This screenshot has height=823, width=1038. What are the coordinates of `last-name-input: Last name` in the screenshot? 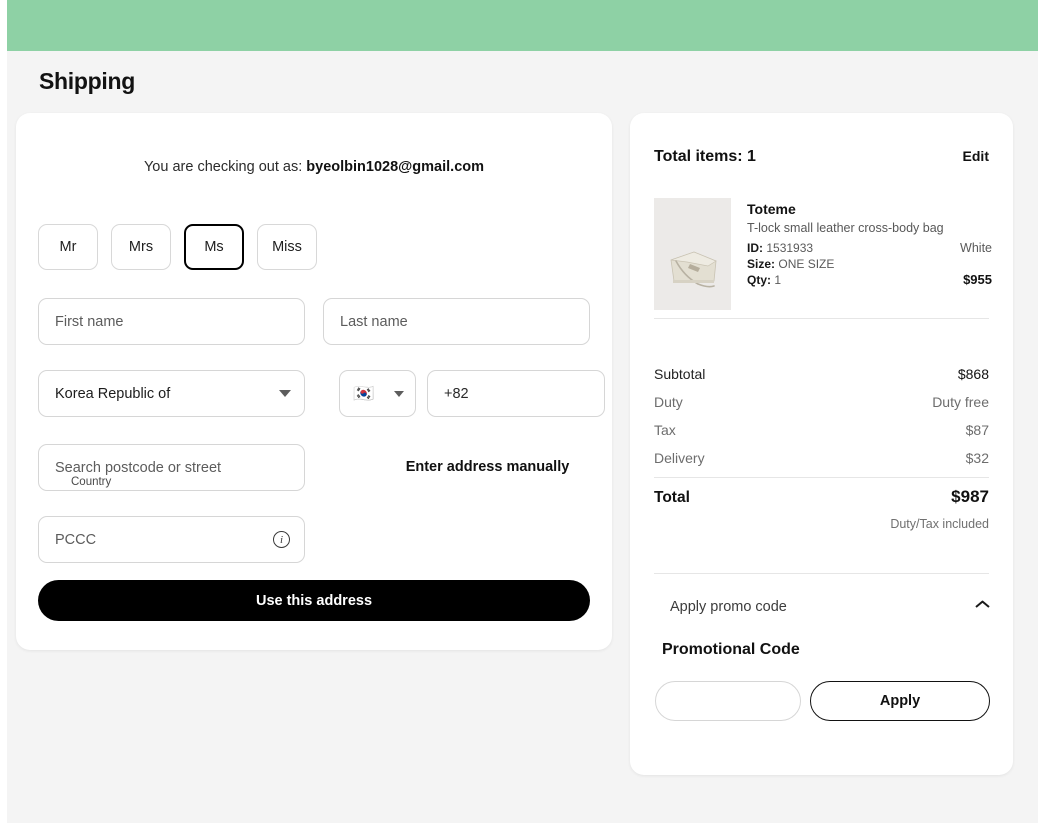 It's located at (456, 321).